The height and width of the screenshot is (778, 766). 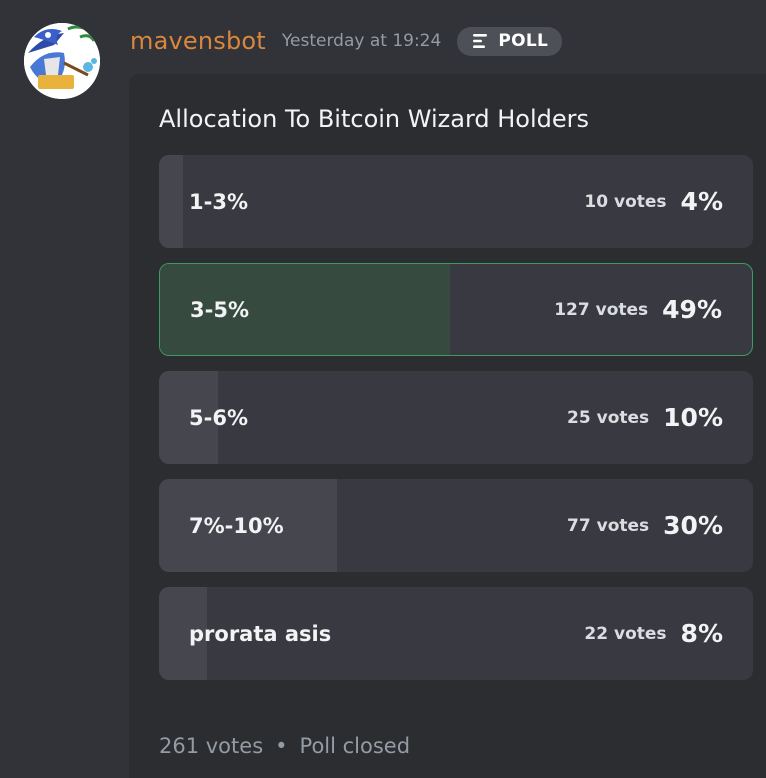 I want to click on poll-answer-stats: 10 votes 4%, so click(x=653, y=201).